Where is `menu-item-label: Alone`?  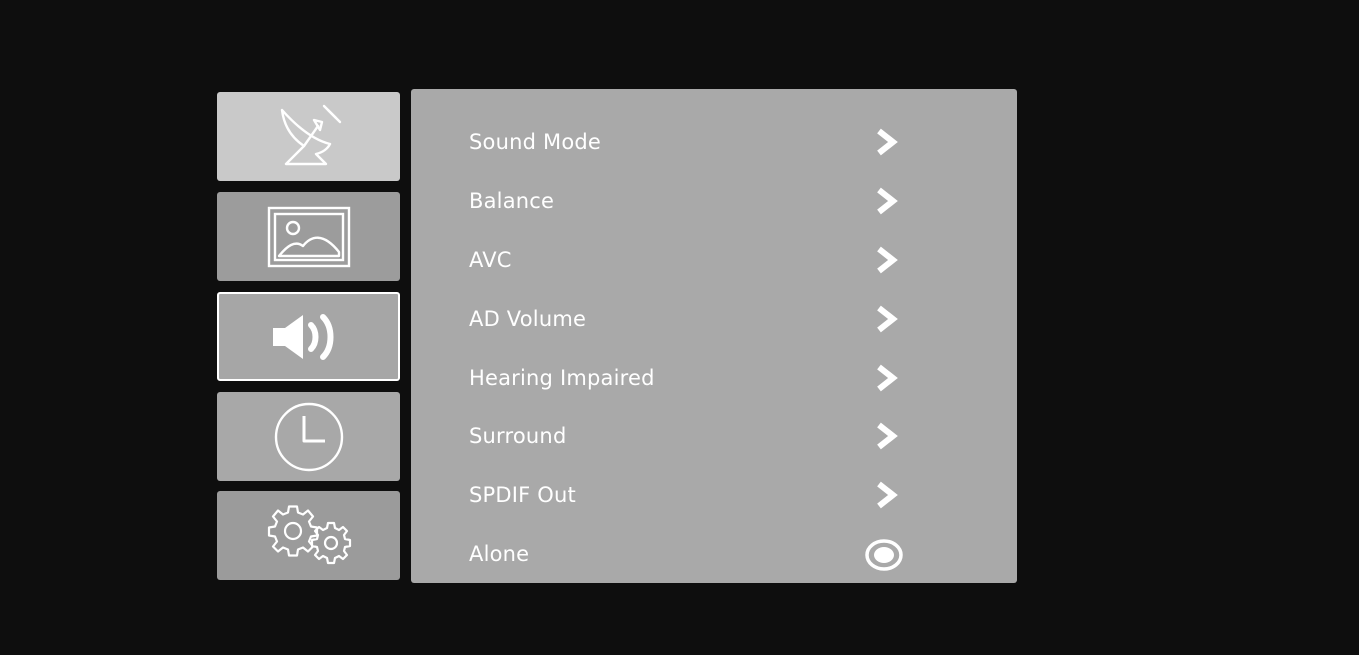
menu-item-label: Alone is located at coordinates (499, 554).